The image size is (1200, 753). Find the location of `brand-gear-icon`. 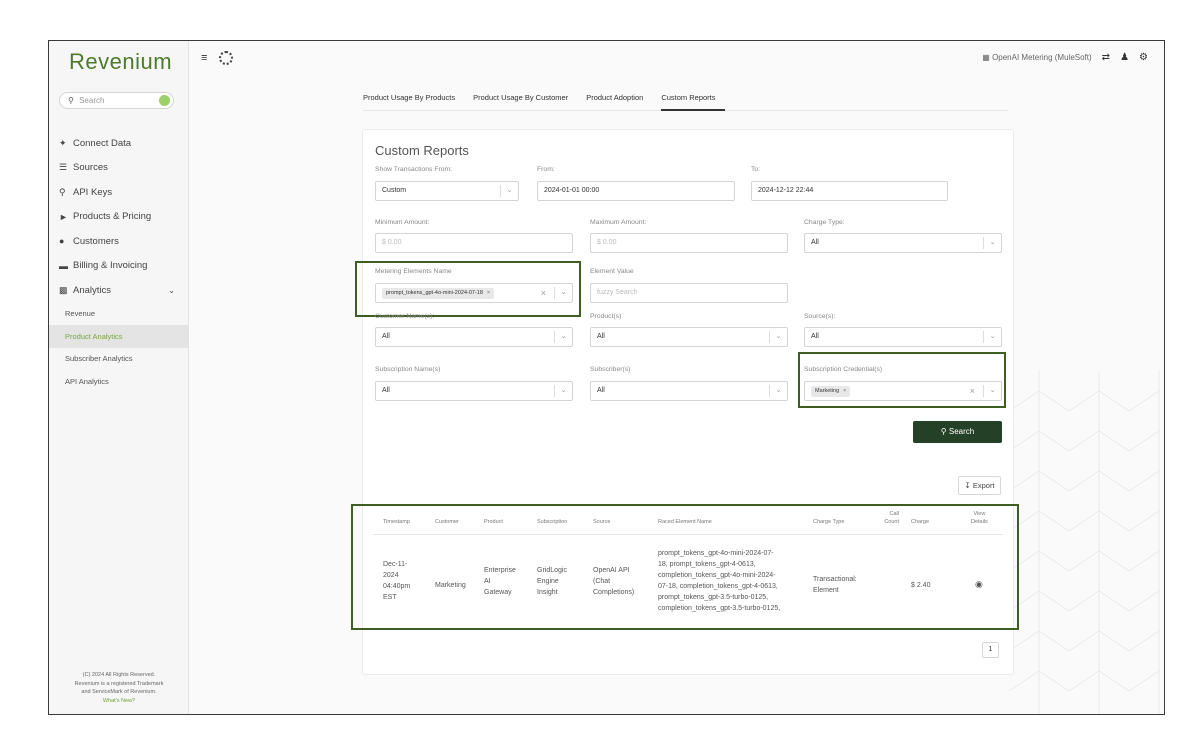

brand-gear-icon is located at coordinates (226, 58).